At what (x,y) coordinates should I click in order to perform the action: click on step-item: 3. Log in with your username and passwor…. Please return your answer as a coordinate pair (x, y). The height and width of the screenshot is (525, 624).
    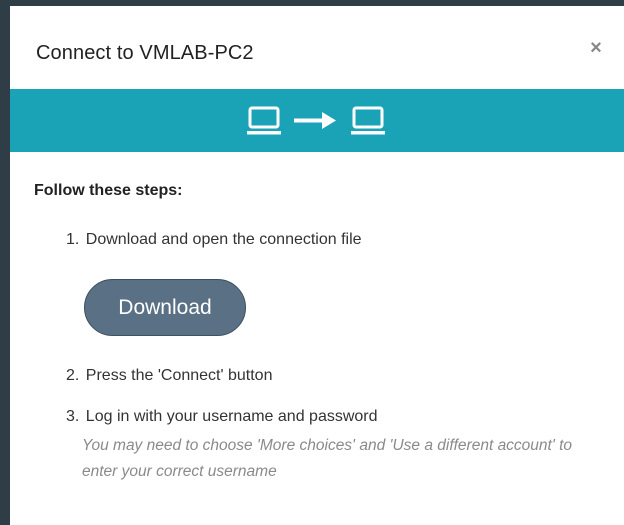
    Looking at the image, I should click on (222, 417).